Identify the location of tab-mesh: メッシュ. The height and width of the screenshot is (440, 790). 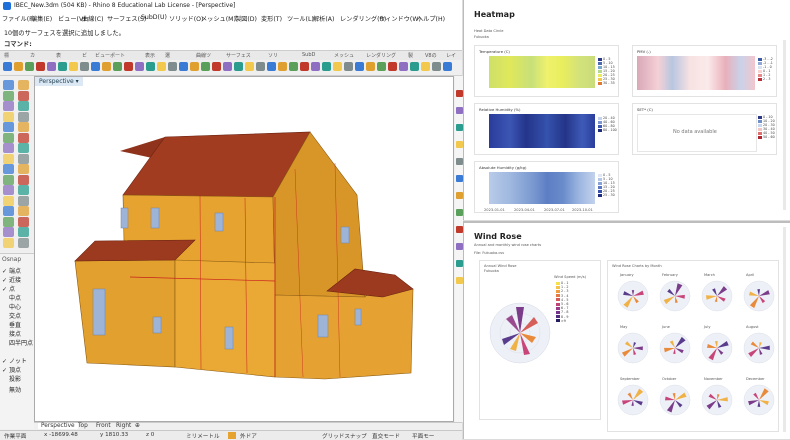
(344, 55).